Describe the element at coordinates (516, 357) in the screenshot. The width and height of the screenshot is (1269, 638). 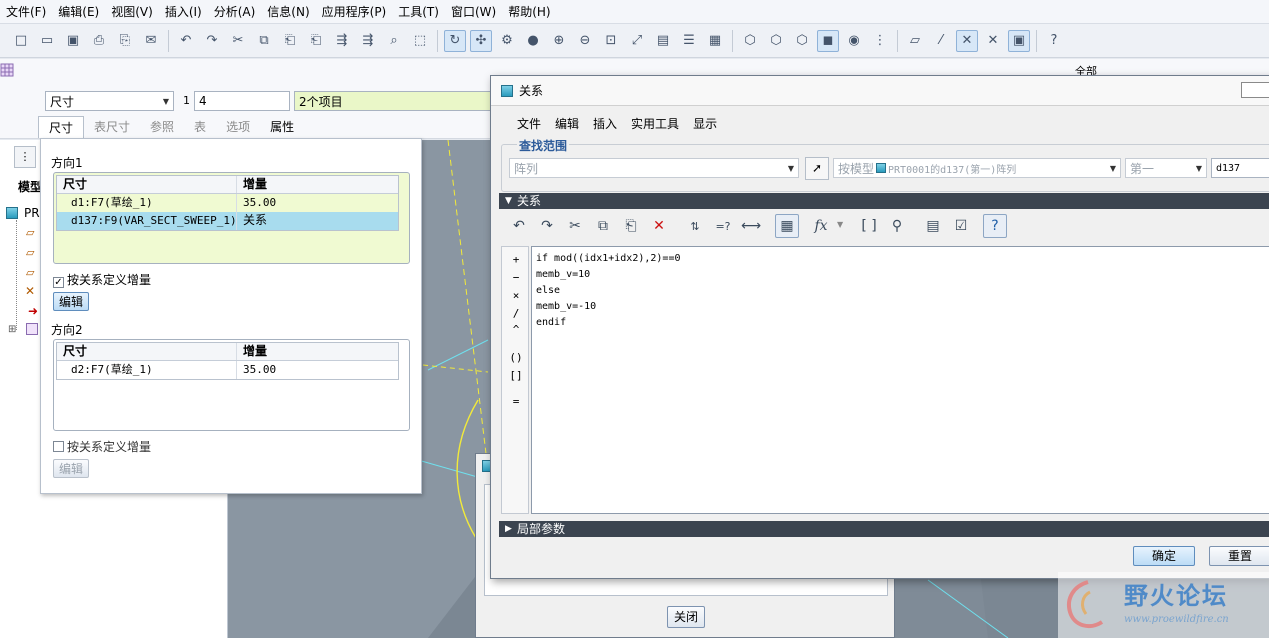
I see `operator-parentheses: ()` at that location.